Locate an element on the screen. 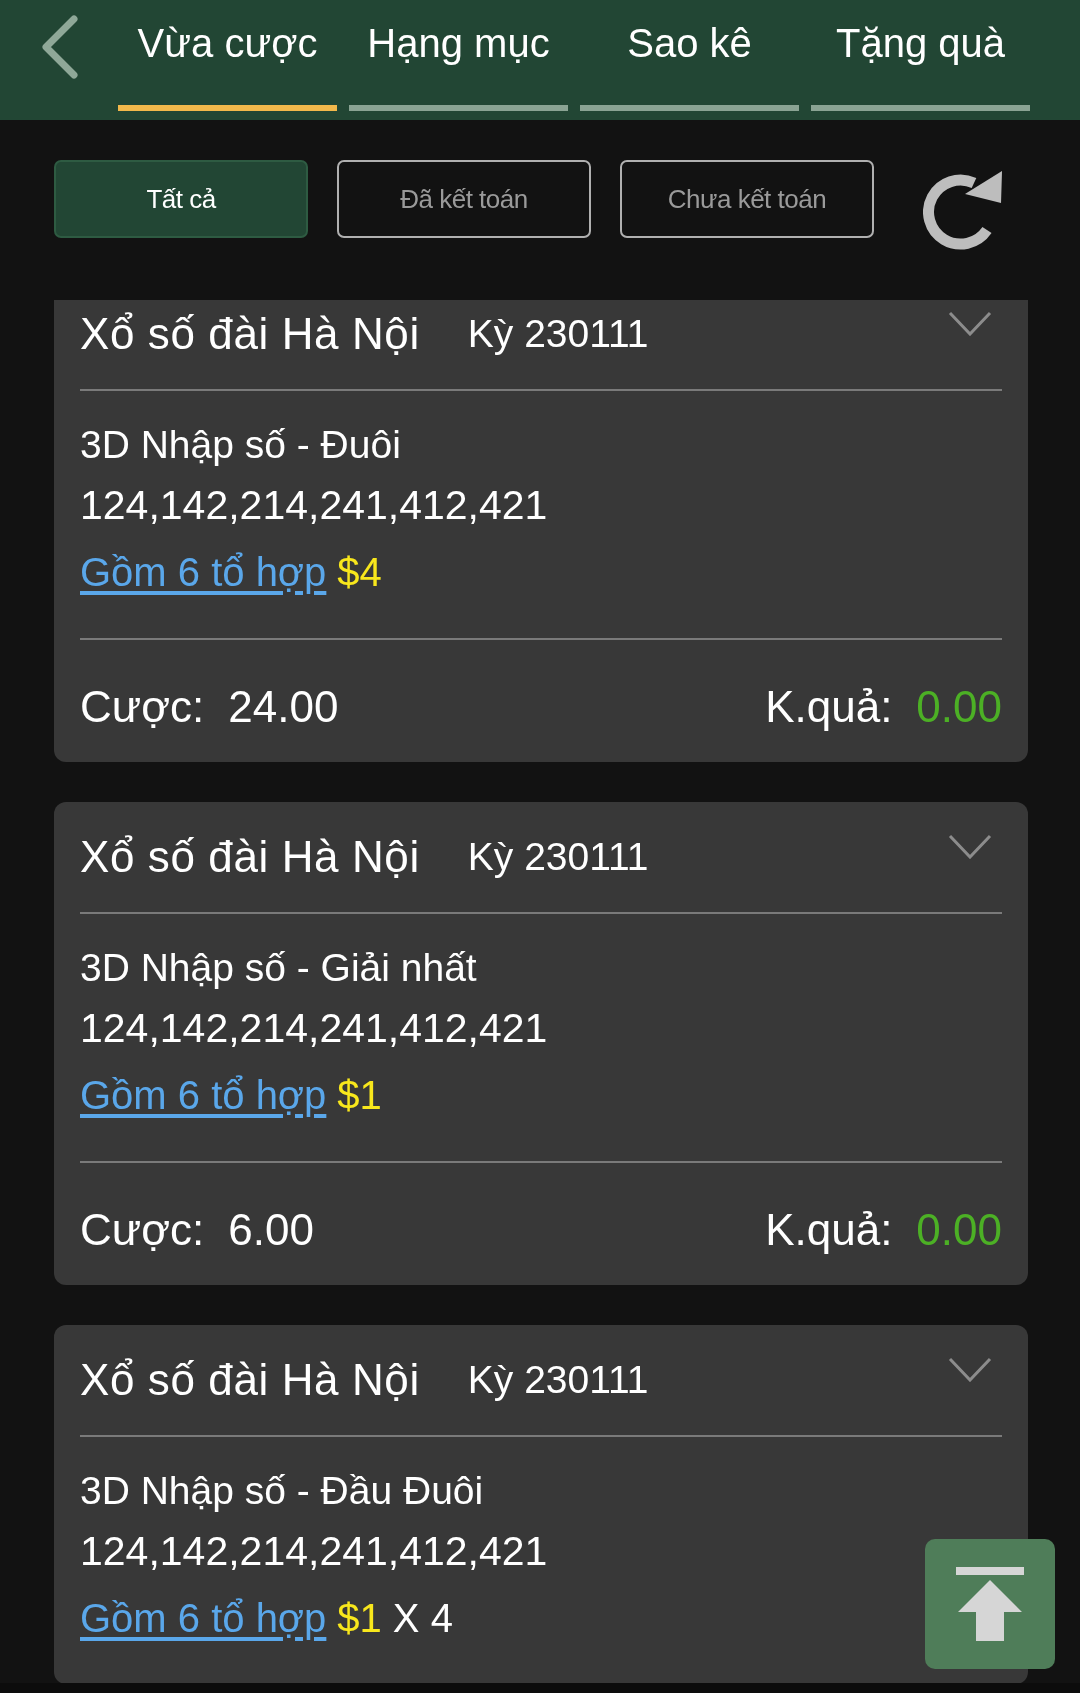 The height and width of the screenshot is (1693, 1080). filter-button: Tất cả is located at coordinates (181, 199).